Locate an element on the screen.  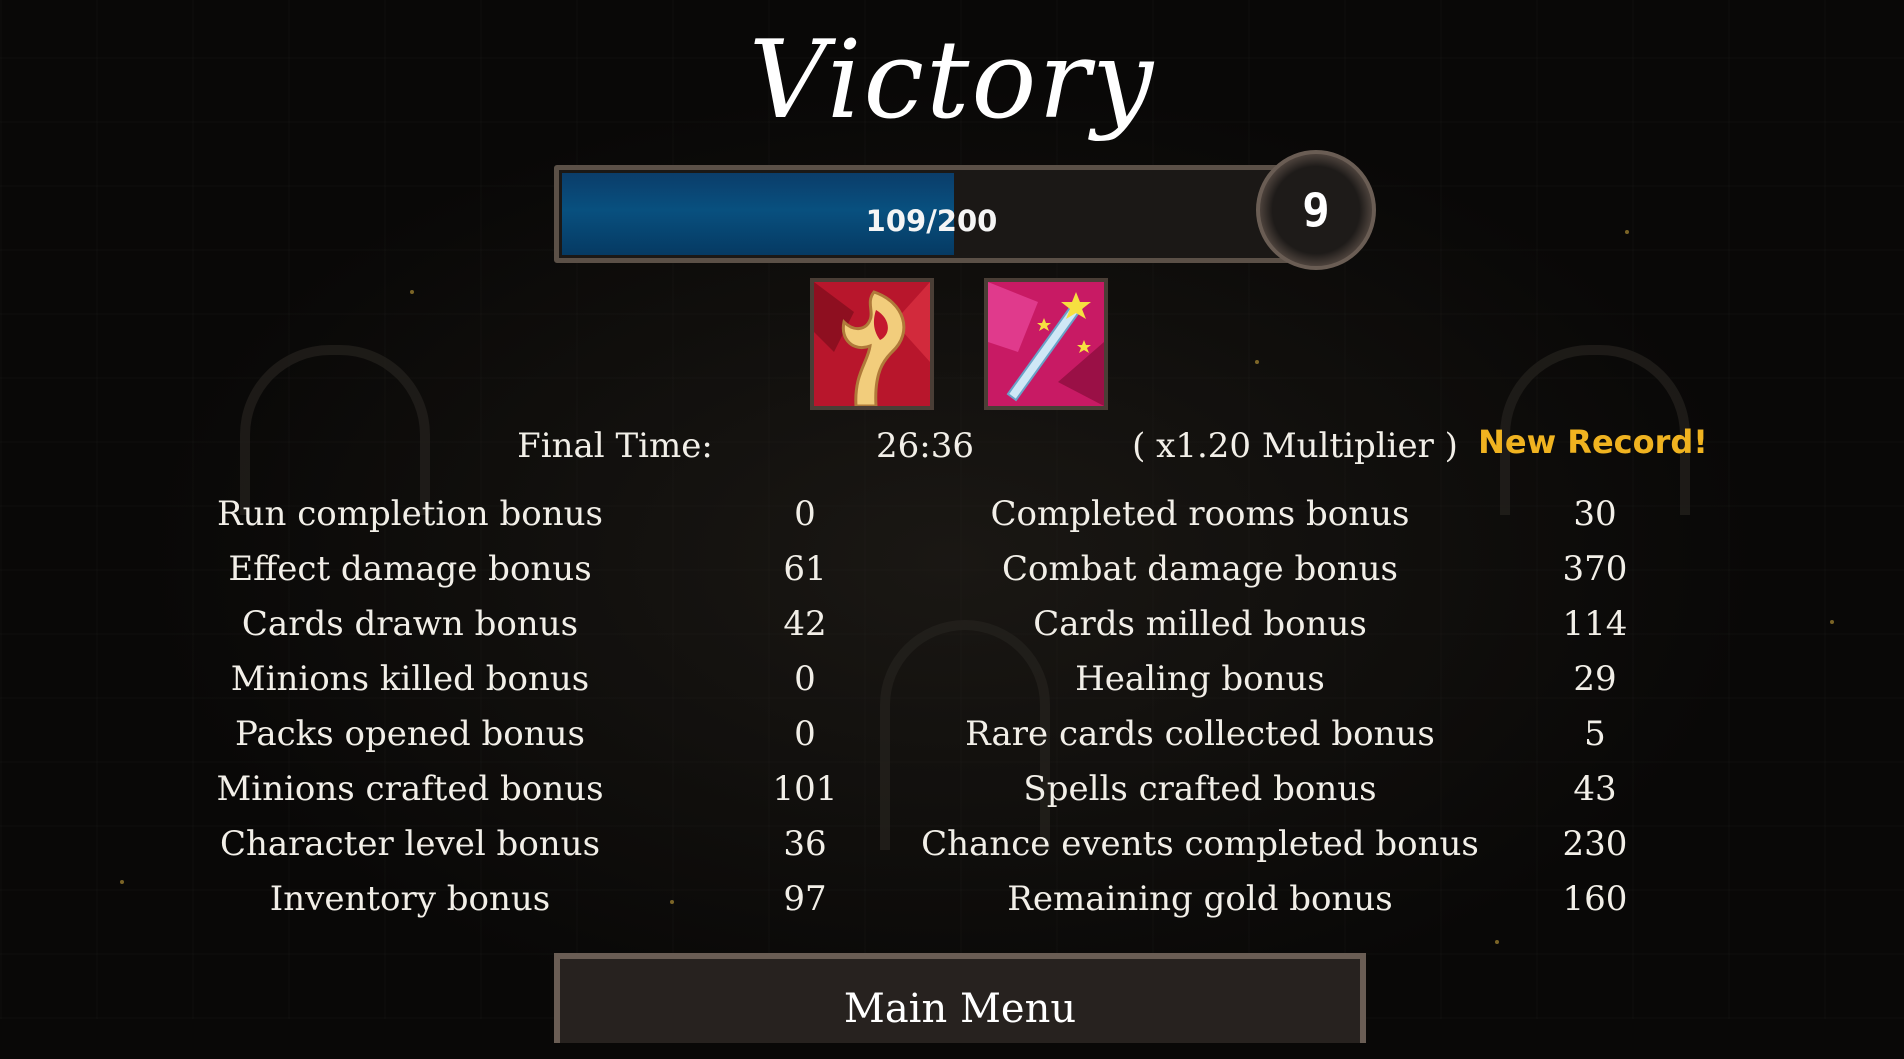
bonus-label-right: Completed rooms bonus is located at coordinates (1200, 514).